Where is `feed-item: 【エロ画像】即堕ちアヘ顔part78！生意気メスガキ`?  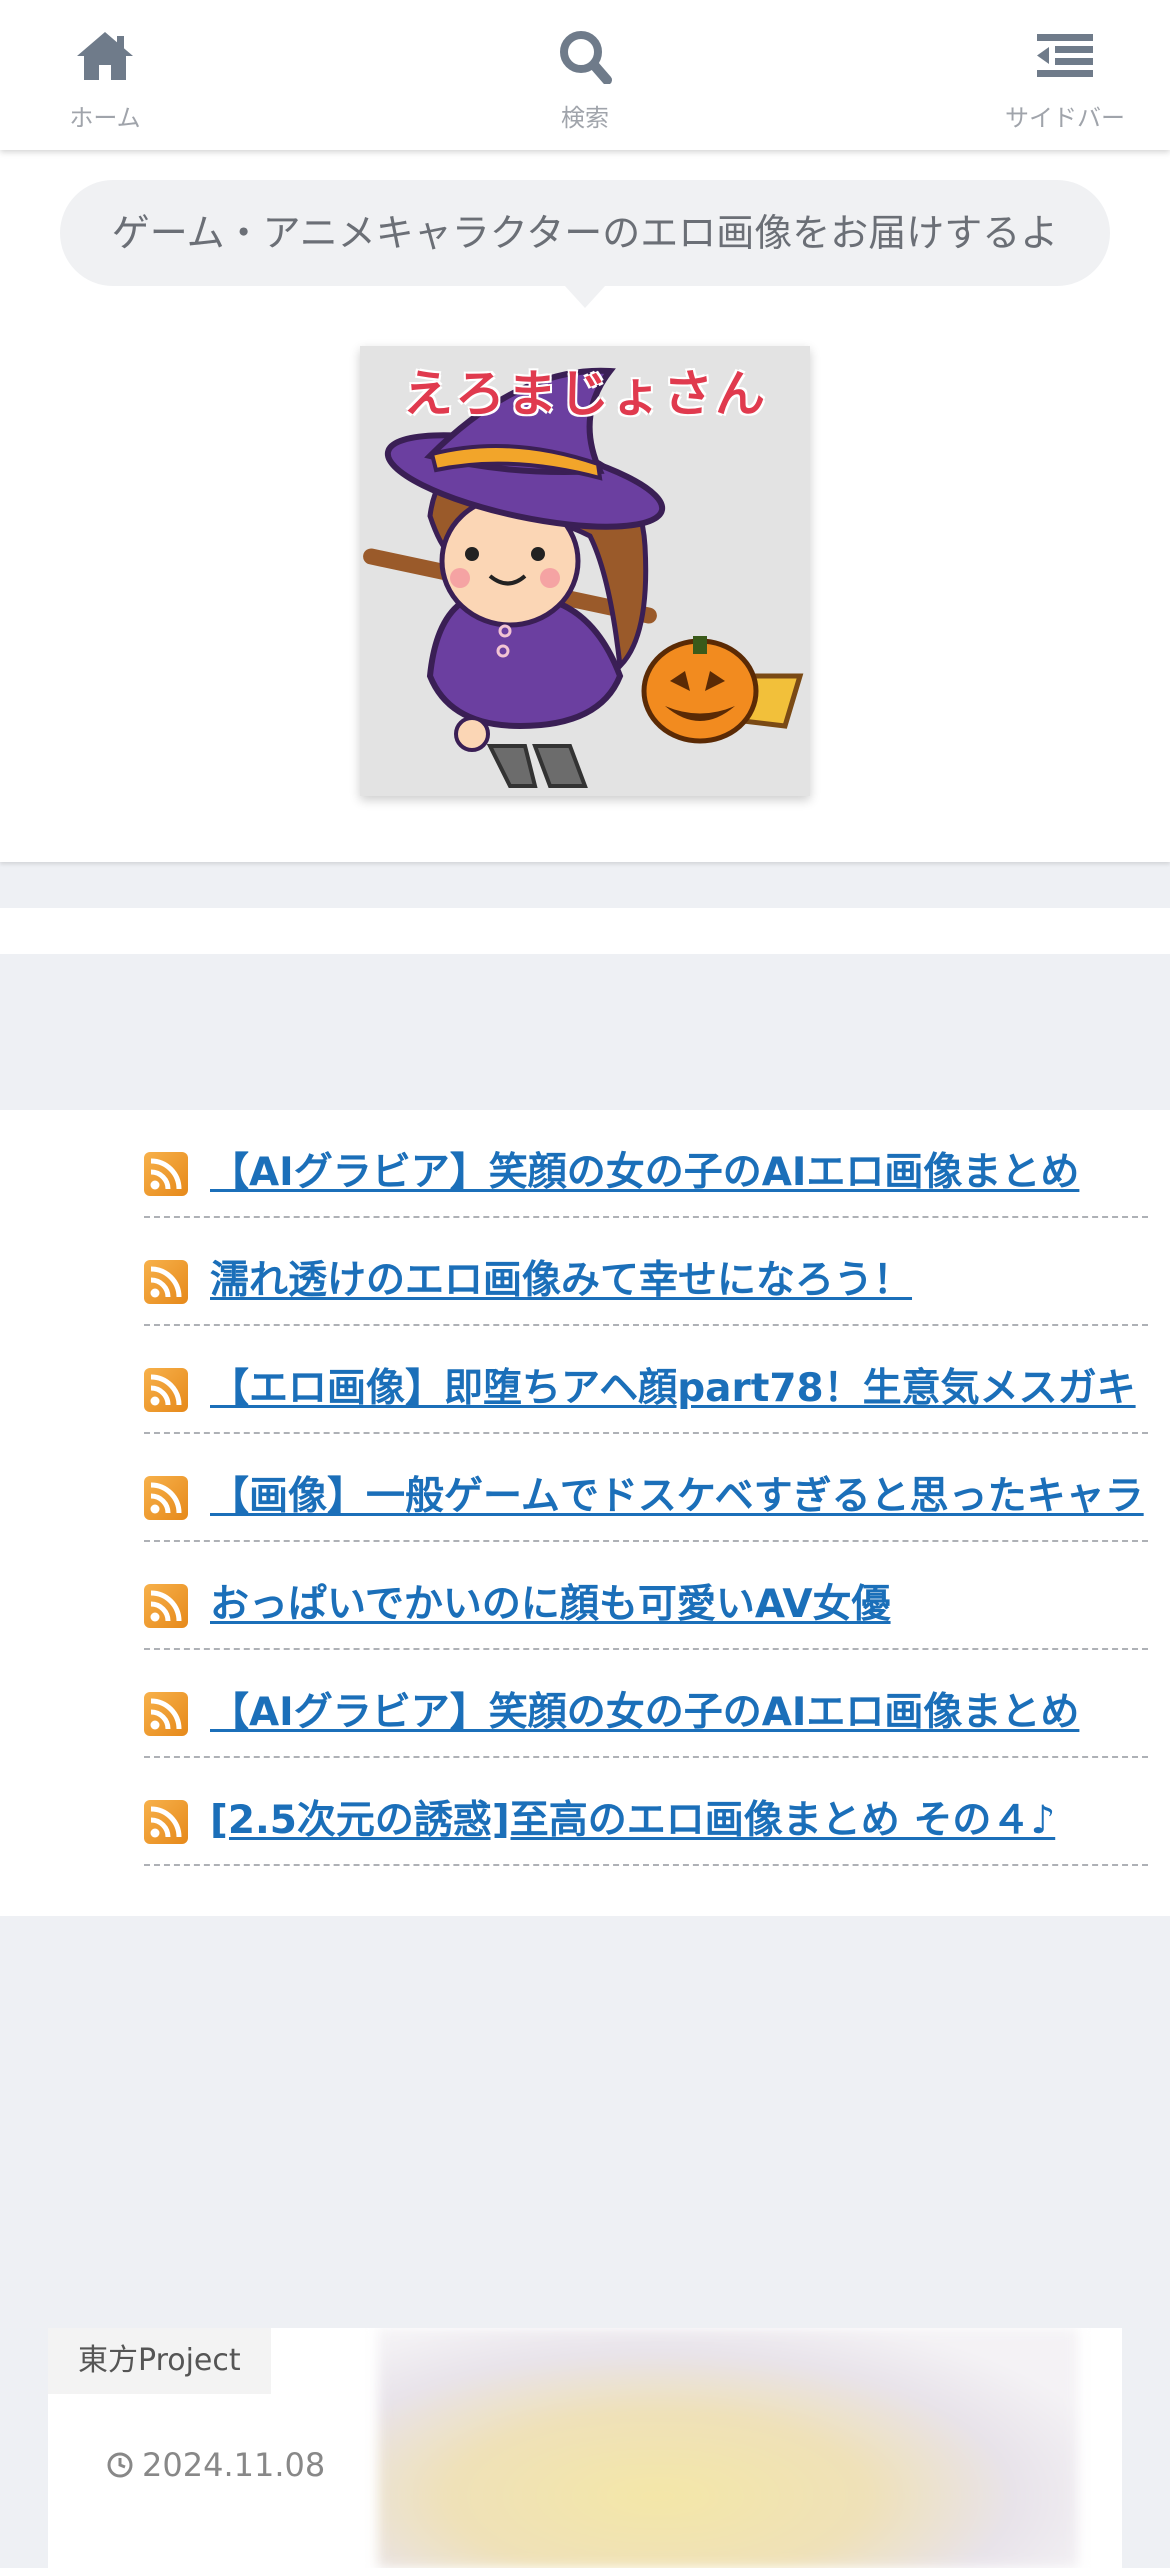
feed-item: 【エロ画像】即堕ちアヘ顔part78！生意気メスガキ is located at coordinates (646, 1380).